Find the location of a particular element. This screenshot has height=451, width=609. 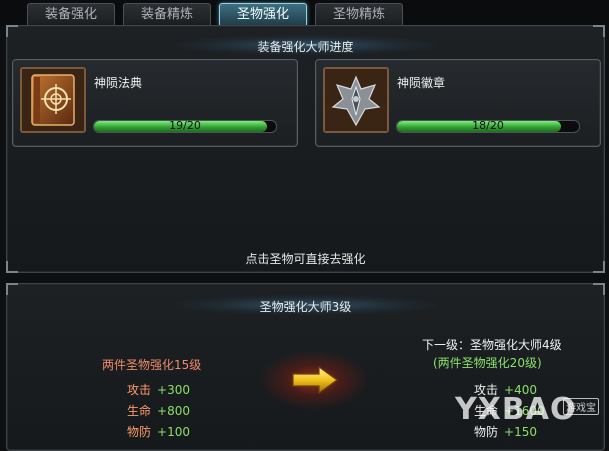

progress-text: 18/20 is located at coordinates (488, 126).